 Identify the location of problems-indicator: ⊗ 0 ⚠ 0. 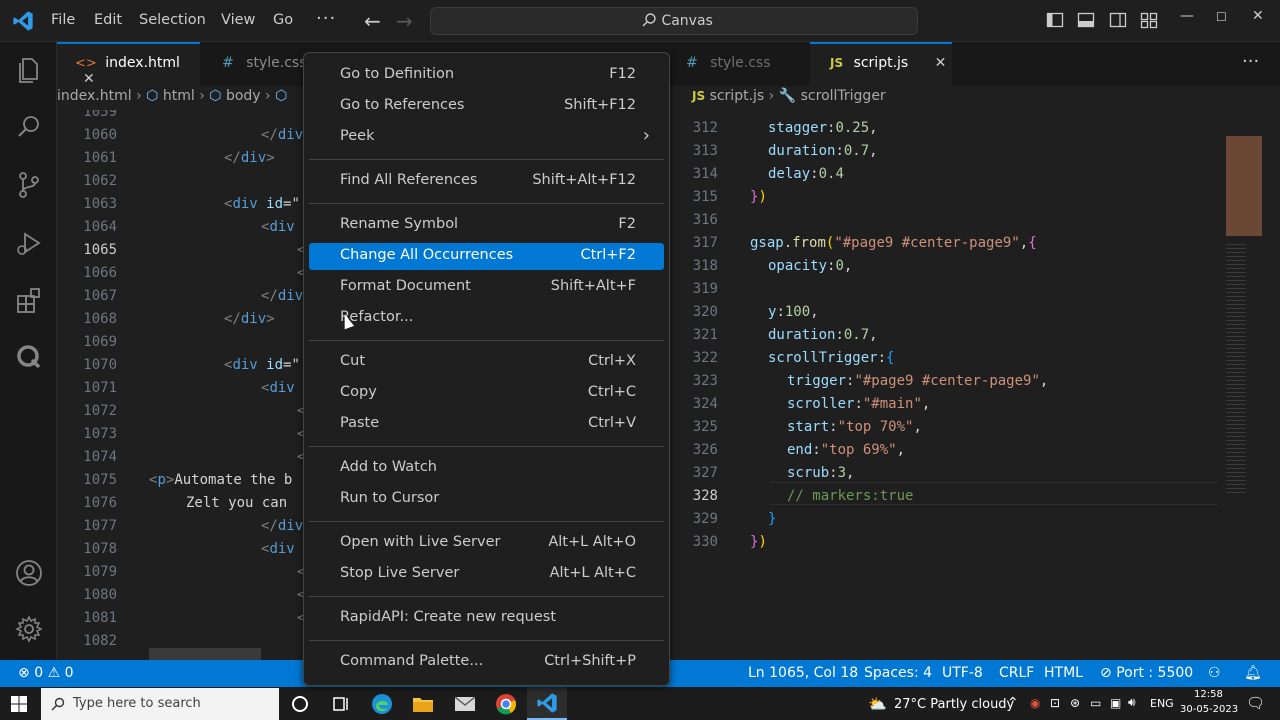
(46, 673).